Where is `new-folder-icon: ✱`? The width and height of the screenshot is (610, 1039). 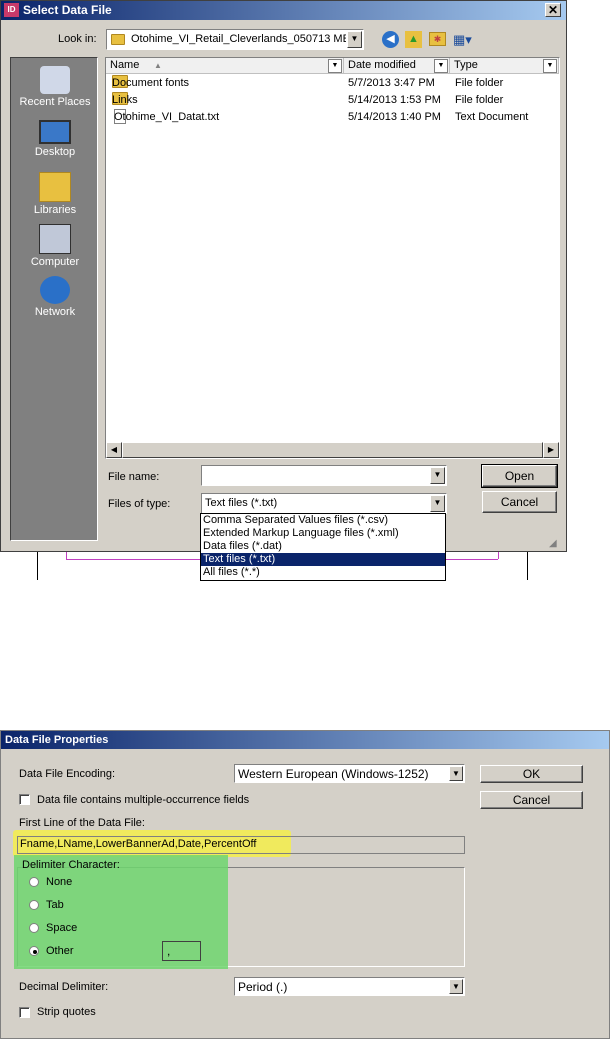 new-folder-icon: ✱ is located at coordinates (437, 39).